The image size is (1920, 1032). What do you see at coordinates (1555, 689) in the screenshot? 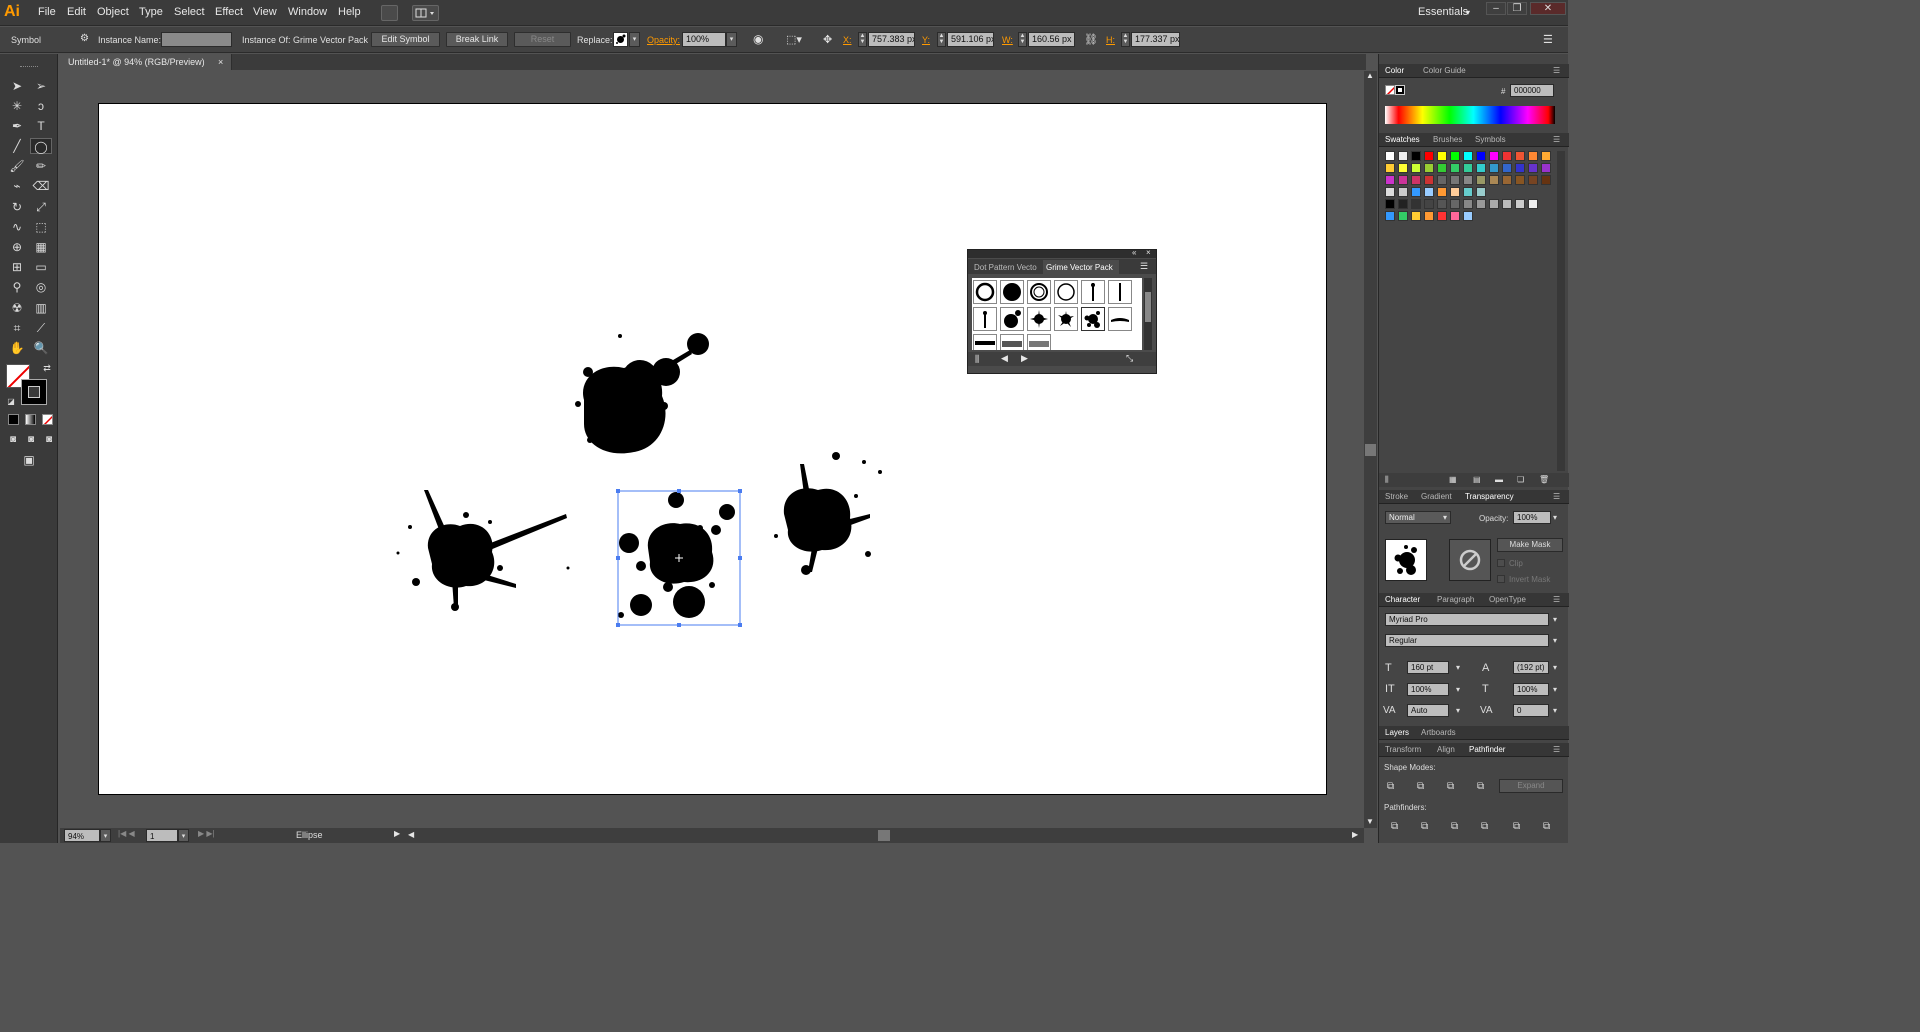
I see `horizontal-scale-chevron-icon: ▾` at bounding box center [1555, 689].